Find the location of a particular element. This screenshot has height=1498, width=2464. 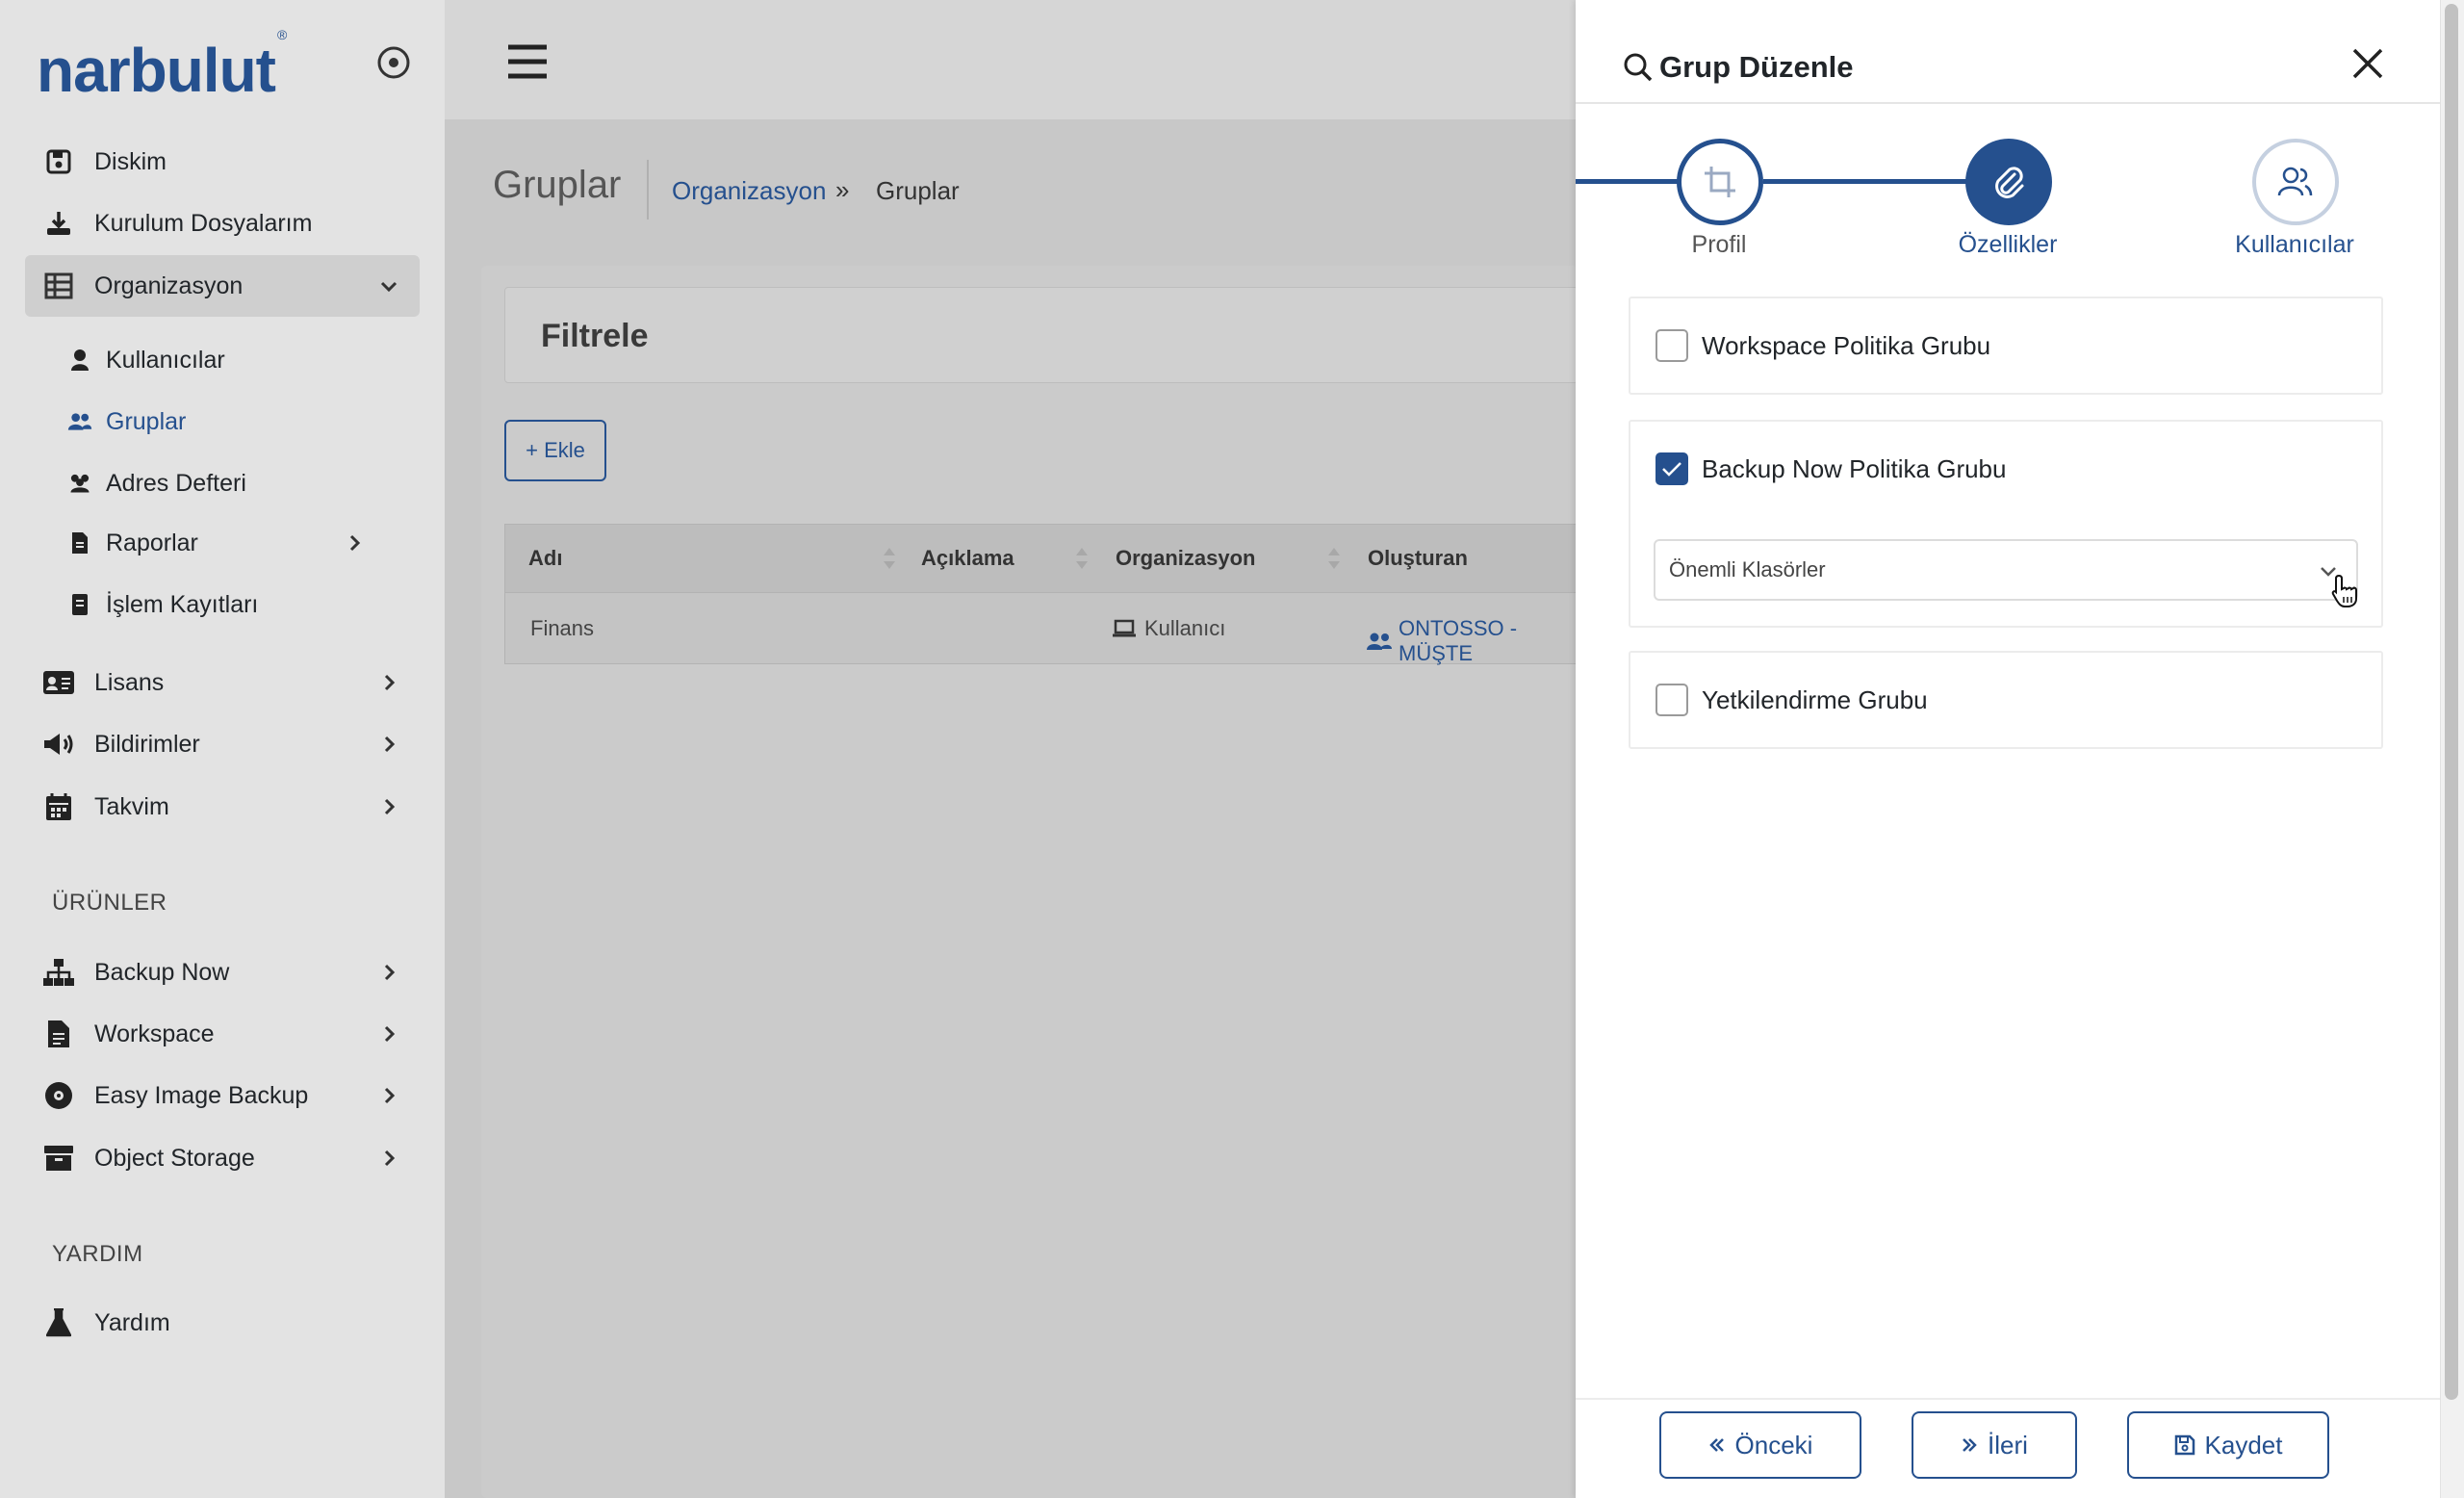

step-profil is located at coordinates (1720, 182).